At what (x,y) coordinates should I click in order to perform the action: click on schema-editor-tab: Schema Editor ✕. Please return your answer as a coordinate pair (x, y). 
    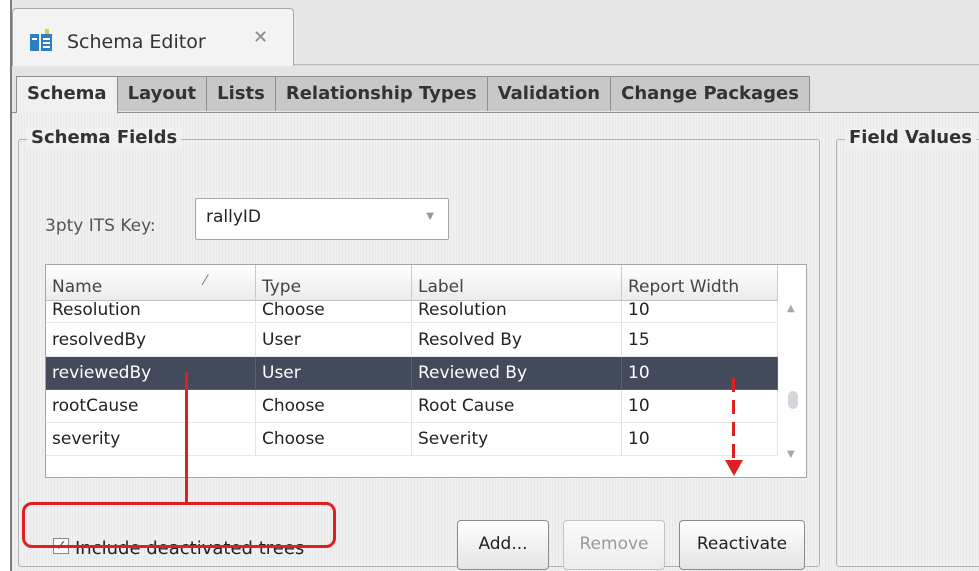
    Looking at the image, I should click on (153, 37).